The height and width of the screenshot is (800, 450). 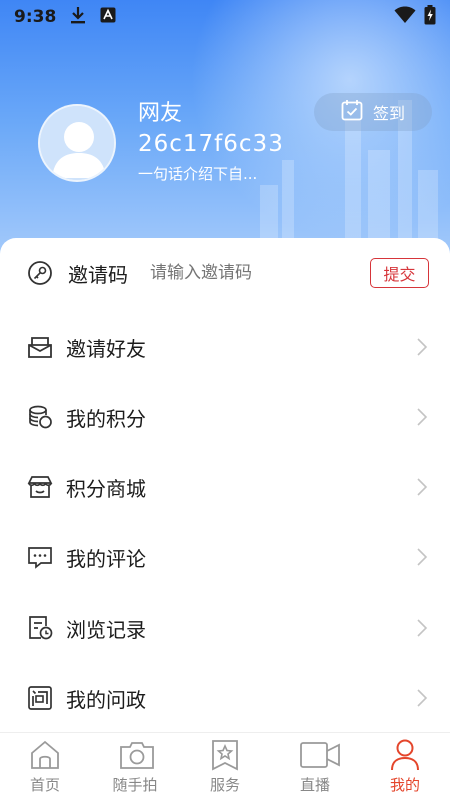 What do you see at coordinates (40, 698) in the screenshot?
I see `inquiry-icon` at bounding box center [40, 698].